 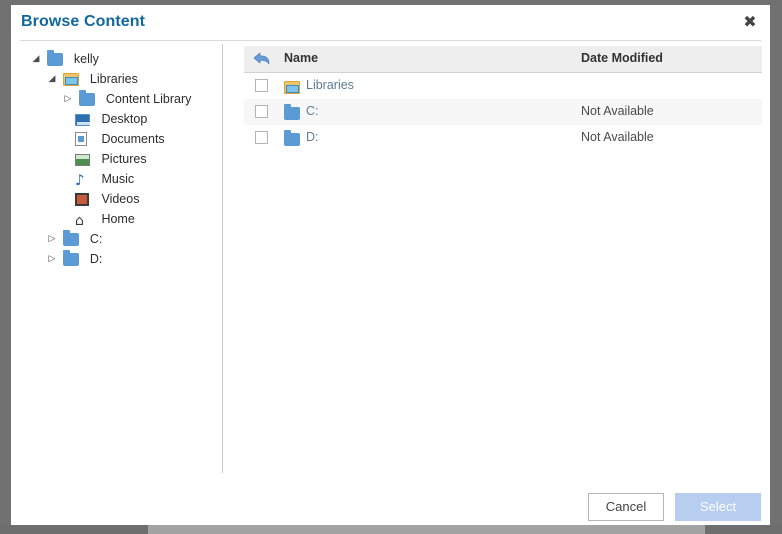 I want to click on tree-item-d-drive: ▷ D:, so click(x=120, y=259).